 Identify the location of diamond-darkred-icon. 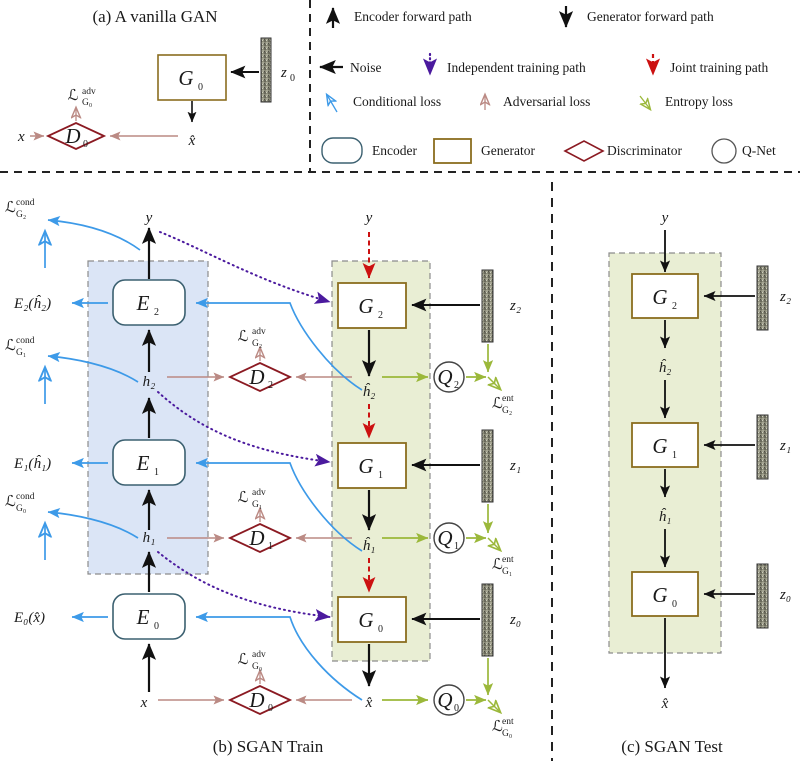
(584, 151).